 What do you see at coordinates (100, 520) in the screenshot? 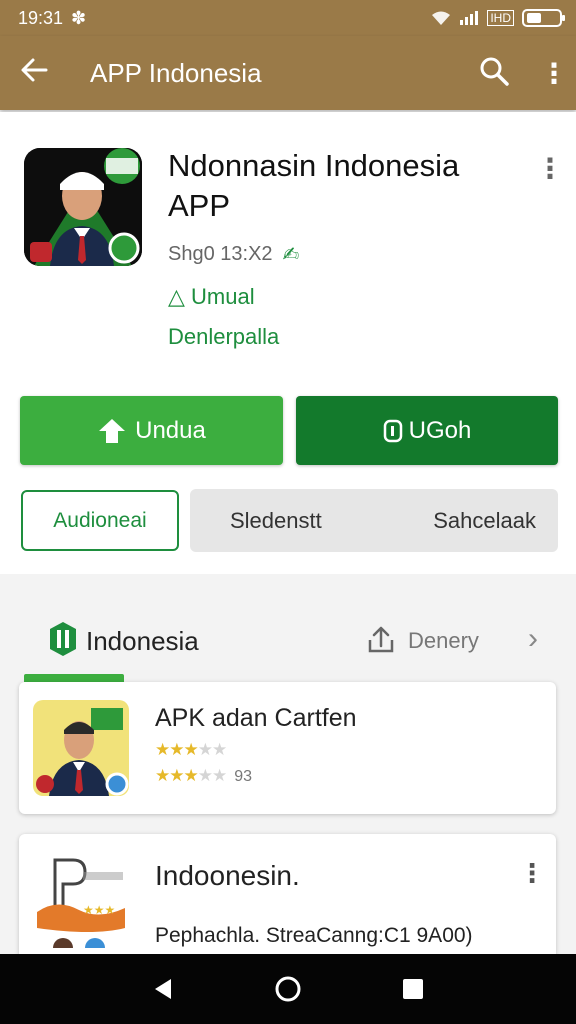
I see `tab-audio: Audioneai` at bounding box center [100, 520].